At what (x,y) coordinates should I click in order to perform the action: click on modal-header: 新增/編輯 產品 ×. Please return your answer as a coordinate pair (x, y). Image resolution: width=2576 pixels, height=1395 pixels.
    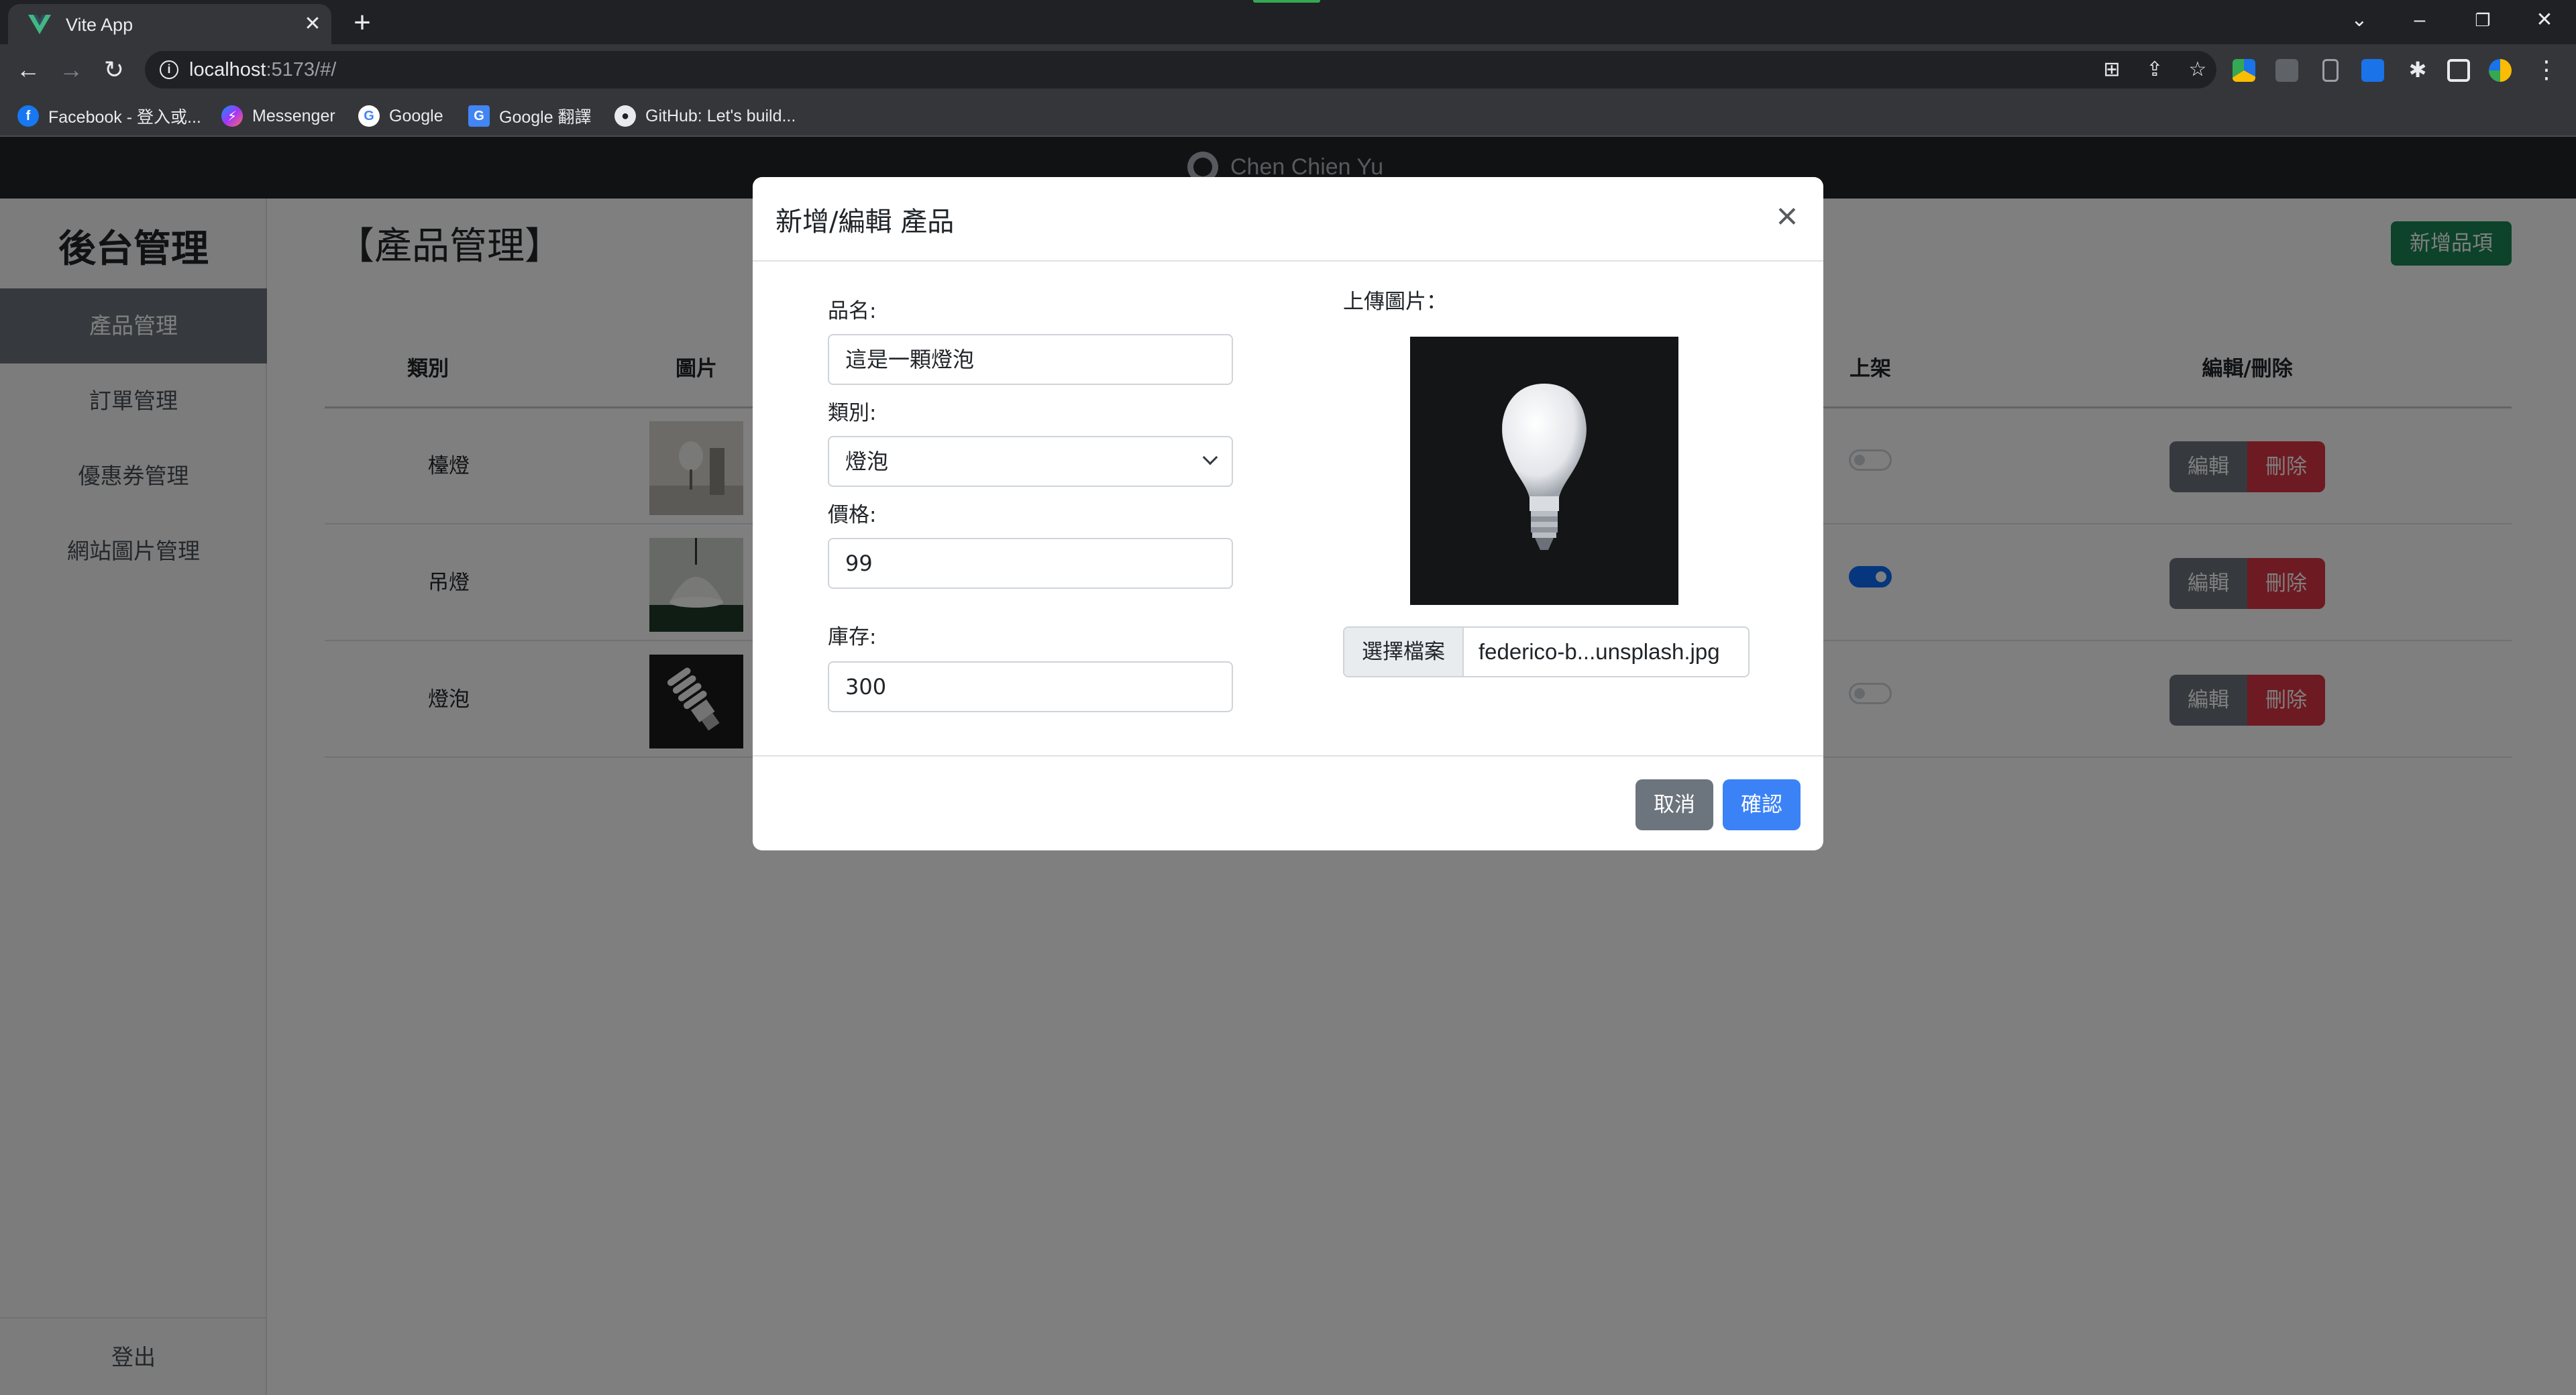
    Looking at the image, I should click on (1288, 219).